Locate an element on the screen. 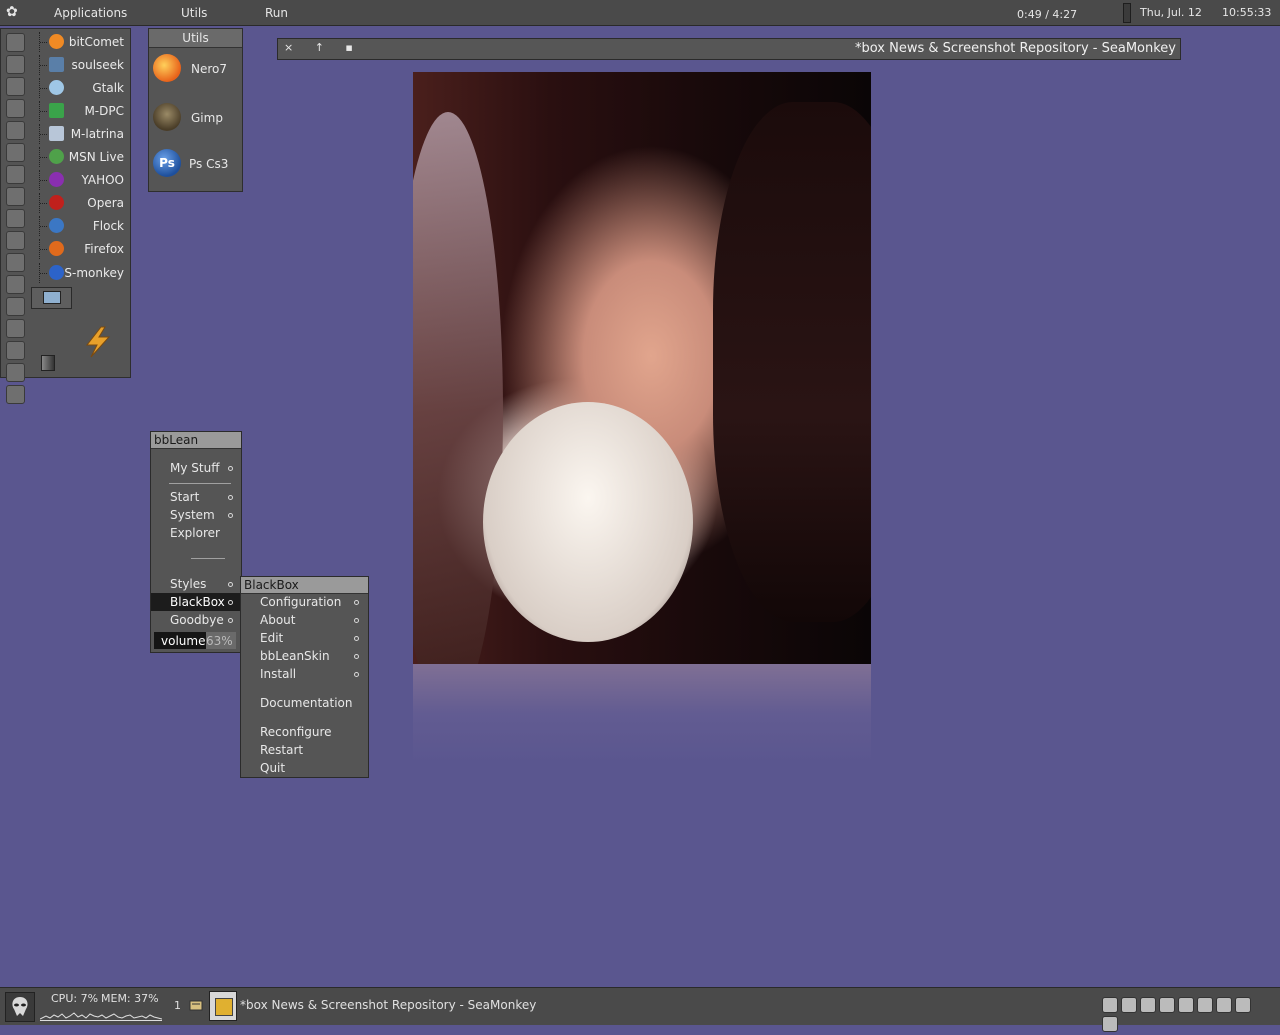 This screenshot has width=1280, height=1035. launcher-item-mdpc: M-DPC is located at coordinates (83, 111).